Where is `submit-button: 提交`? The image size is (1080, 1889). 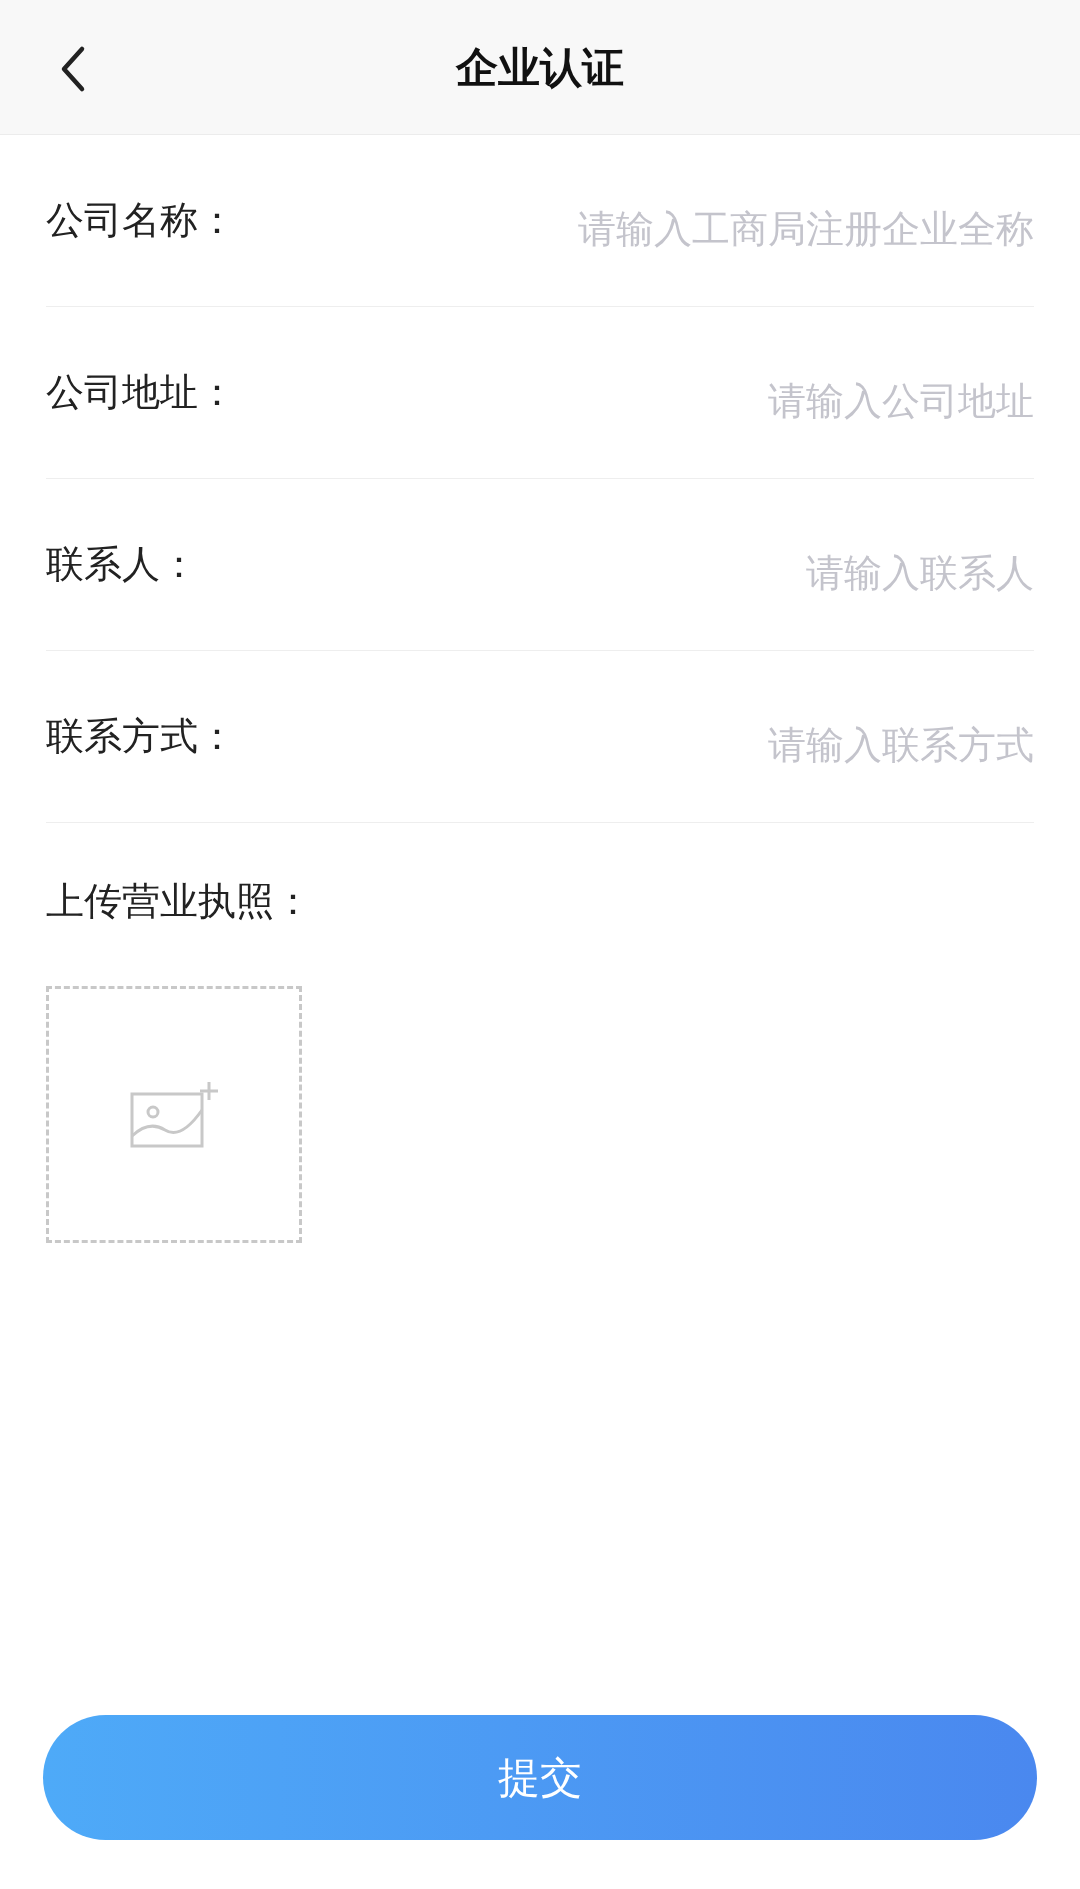
submit-button: 提交 is located at coordinates (540, 1777).